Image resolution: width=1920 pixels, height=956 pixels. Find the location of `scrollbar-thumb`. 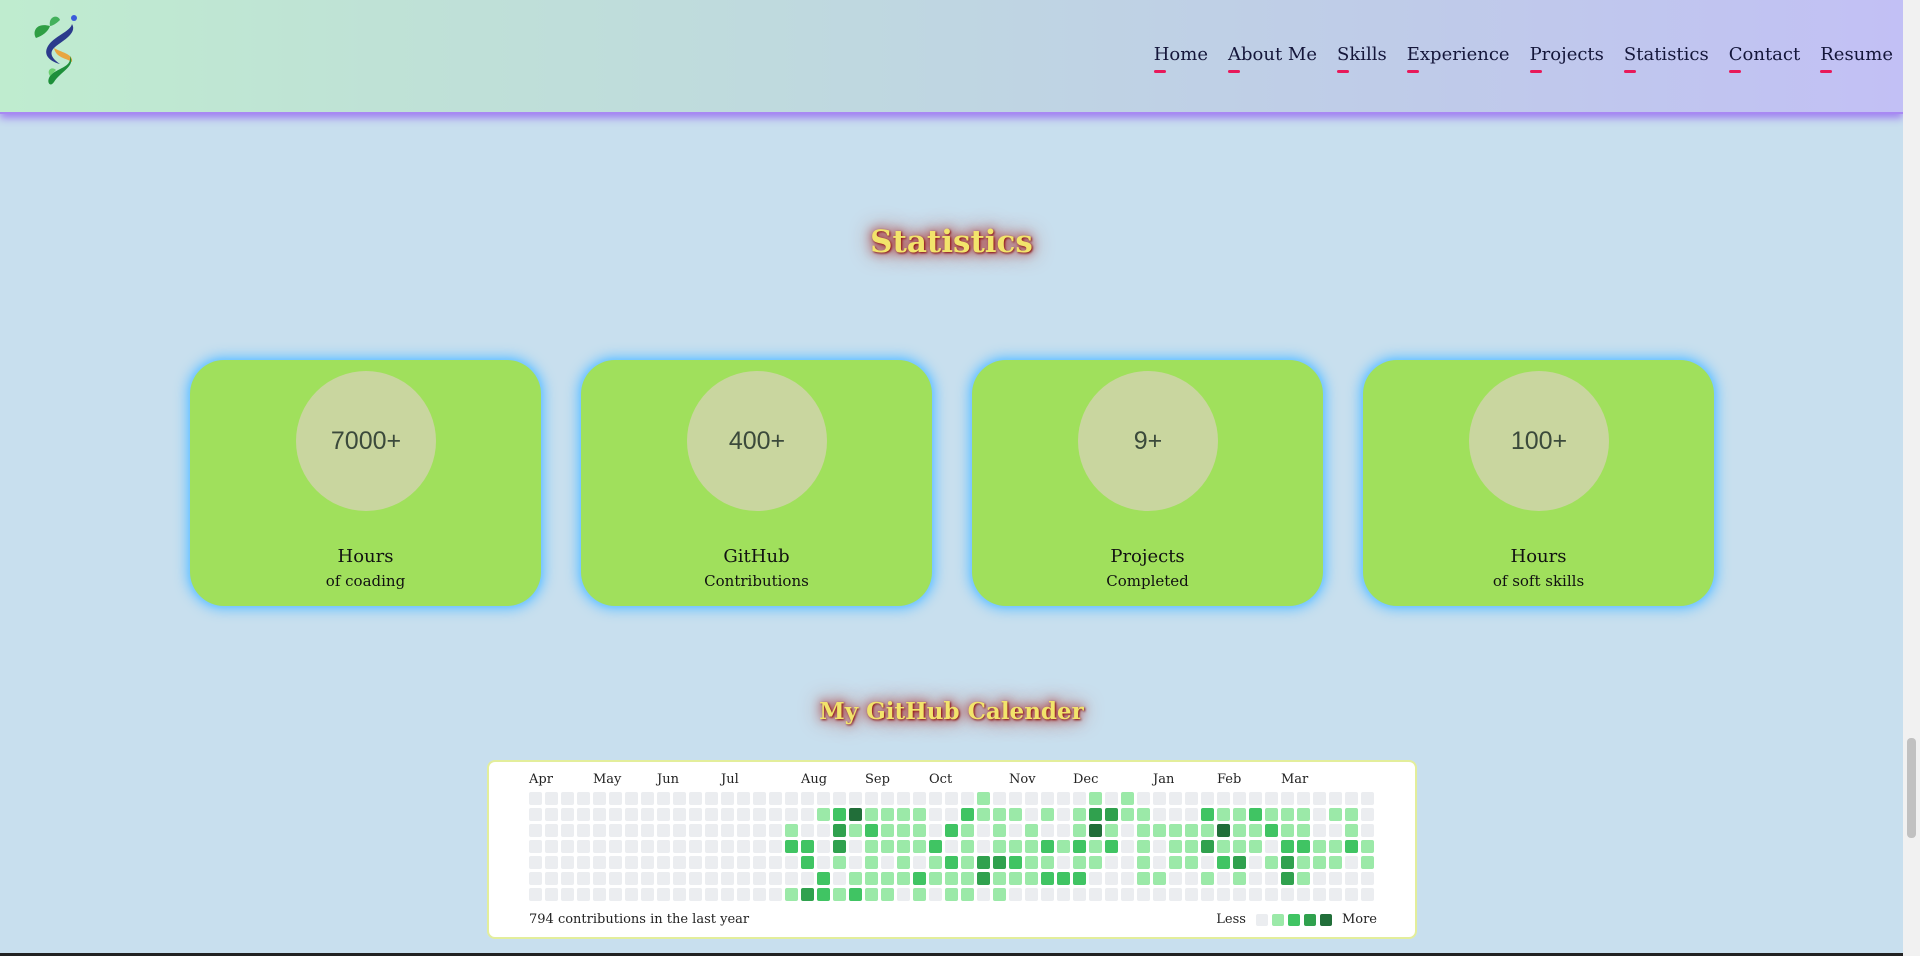

scrollbar-thumb is located at coordinates (1911, 788).